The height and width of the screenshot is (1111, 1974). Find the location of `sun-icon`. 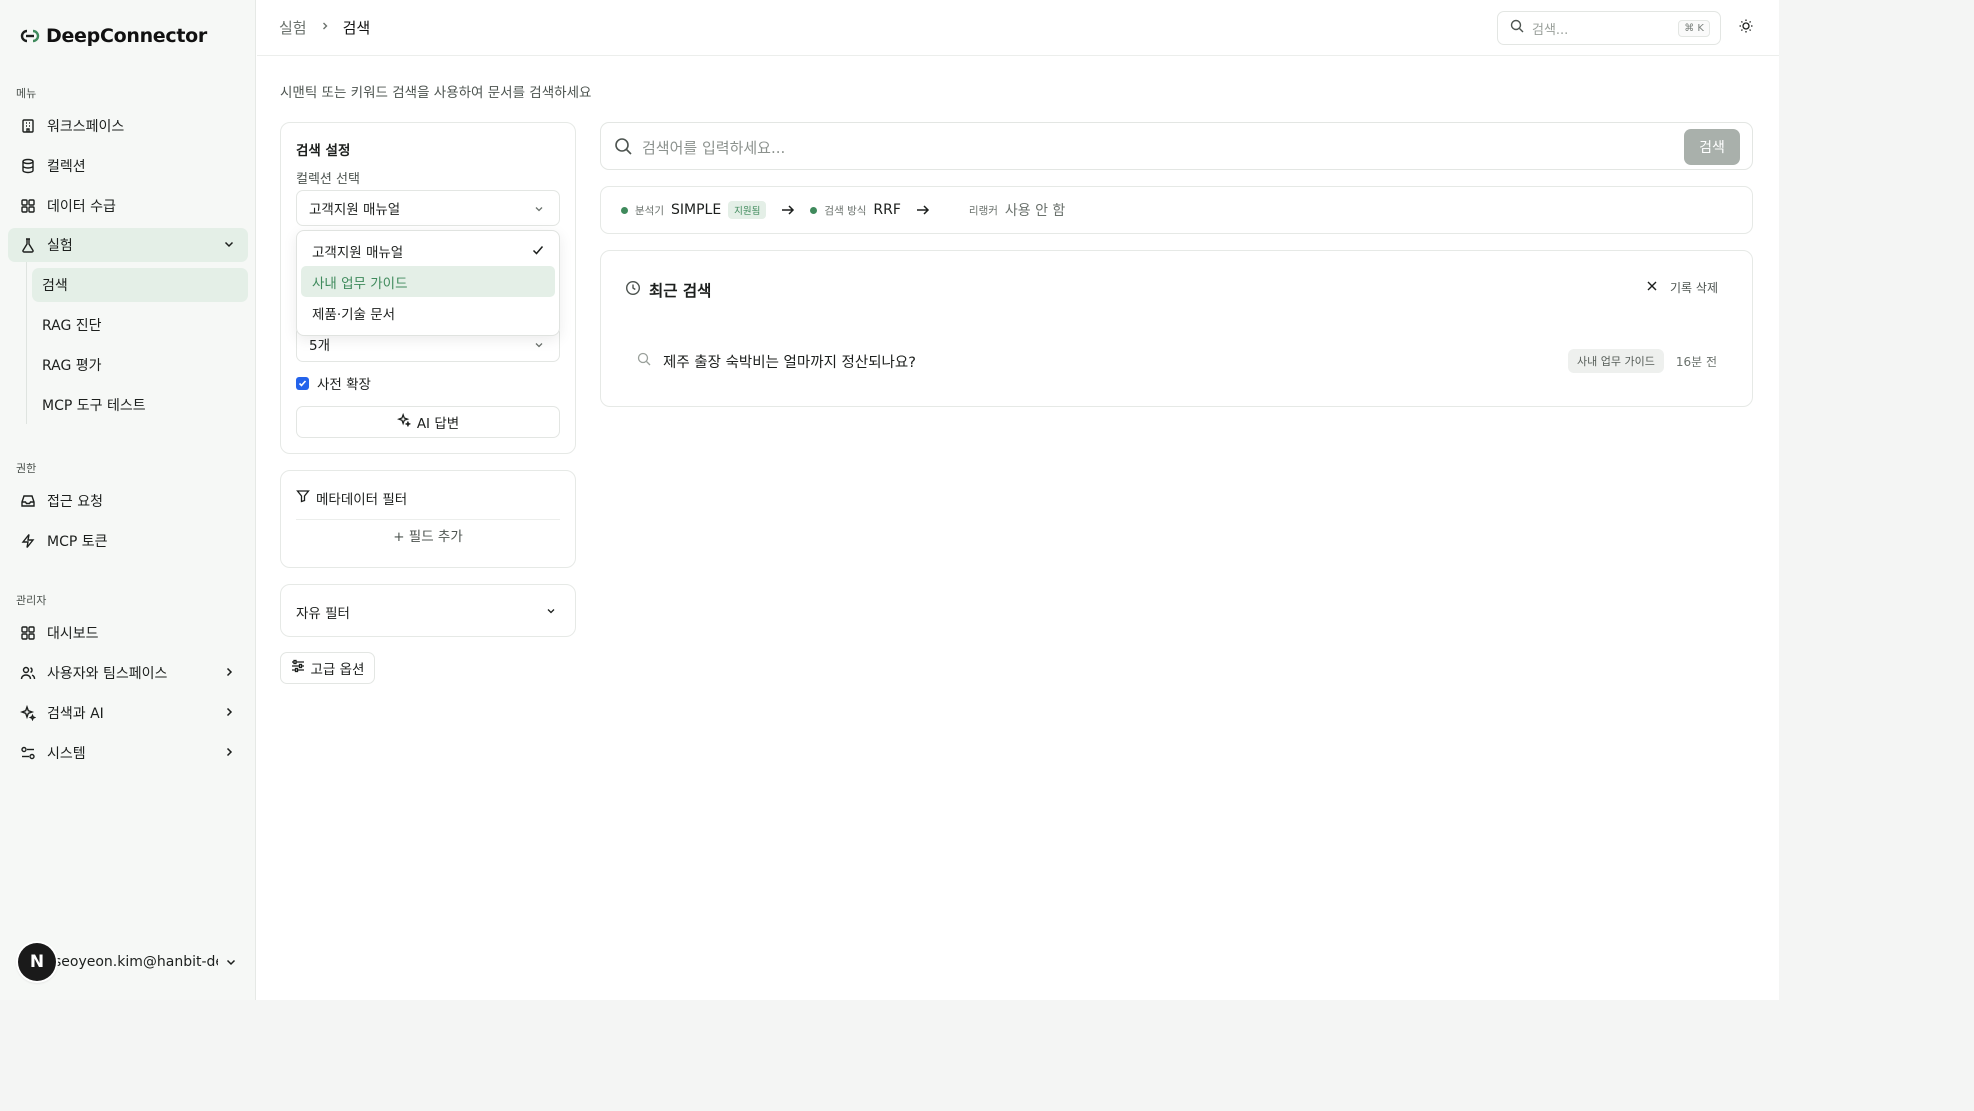

sun-icon is located at coordinates (1746, 28).